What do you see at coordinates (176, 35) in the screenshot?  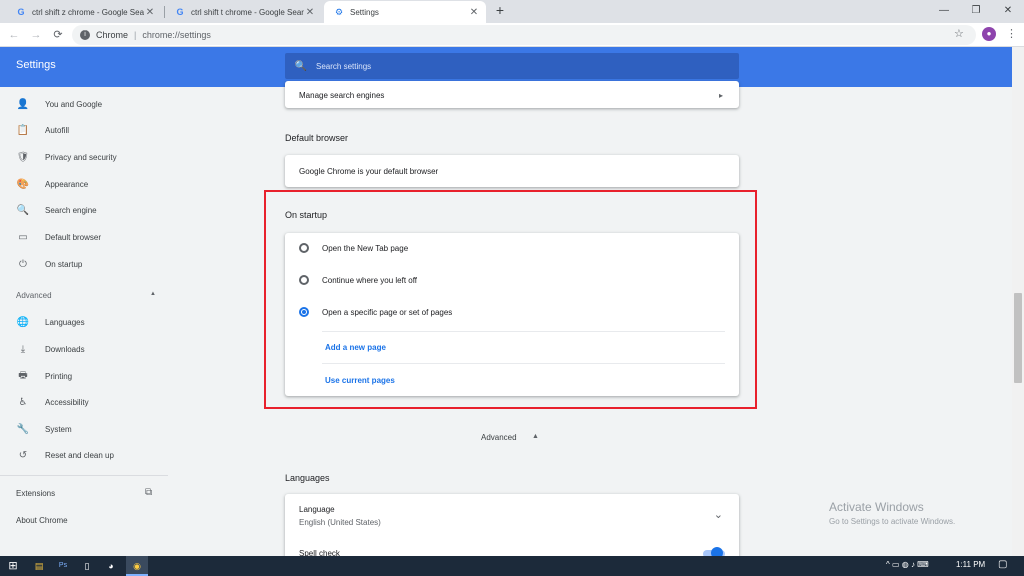 I see `url-text: chrome://settings` at bounding box center [176, 35].